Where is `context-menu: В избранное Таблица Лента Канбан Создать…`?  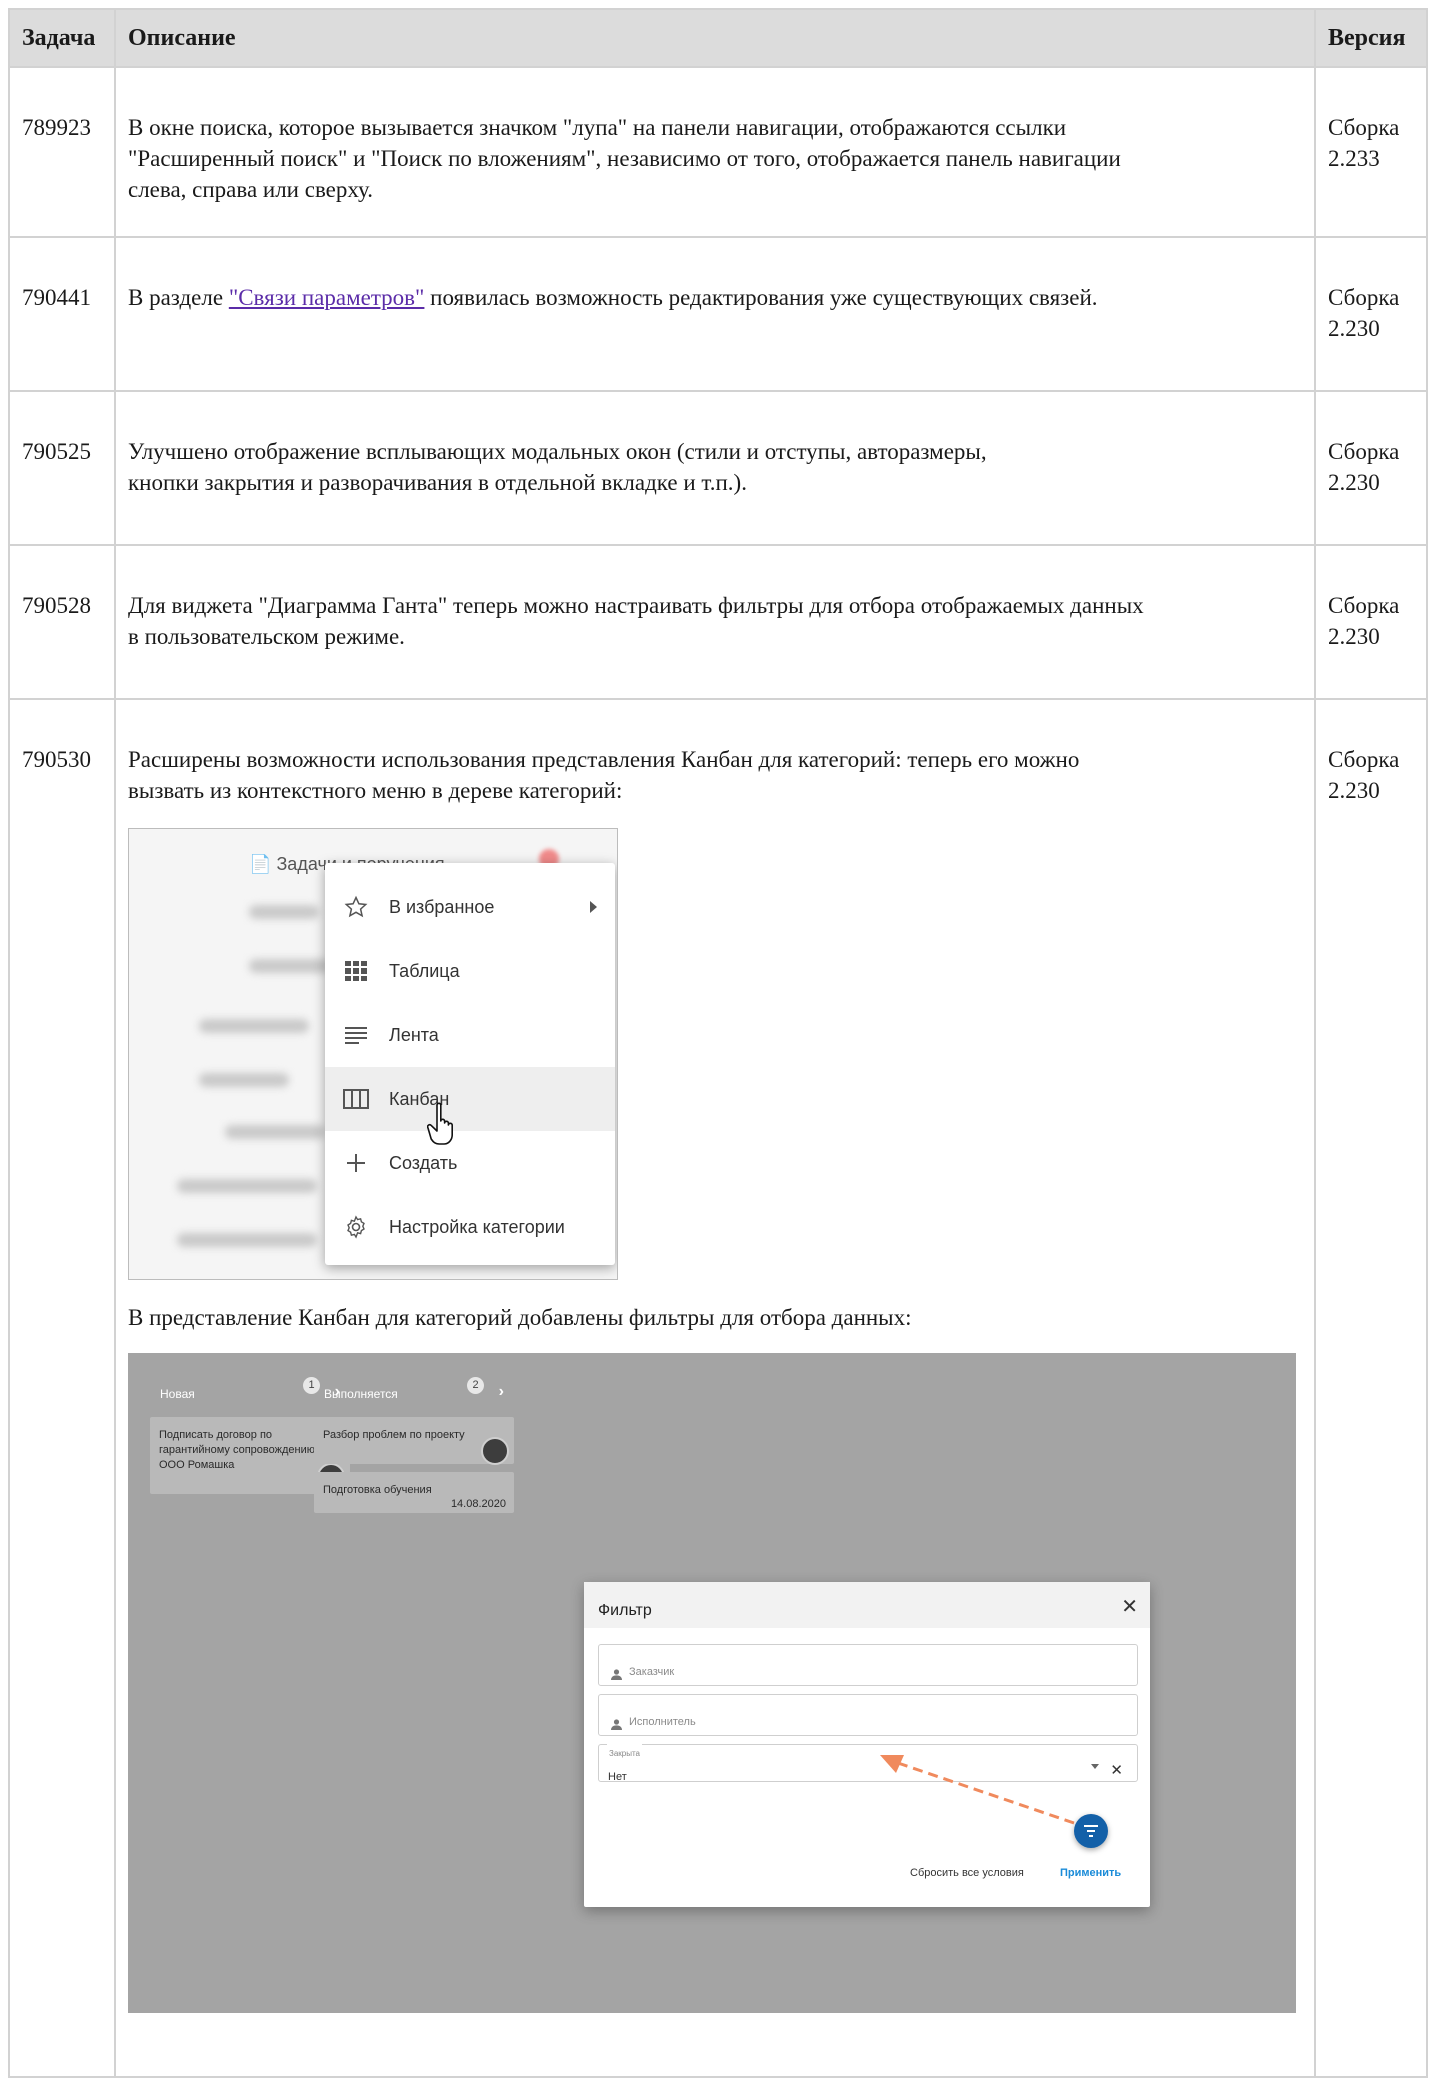 context-menu: В избранное Таблица Лента Канбан Создать… is located at coordinates (470, 1064).